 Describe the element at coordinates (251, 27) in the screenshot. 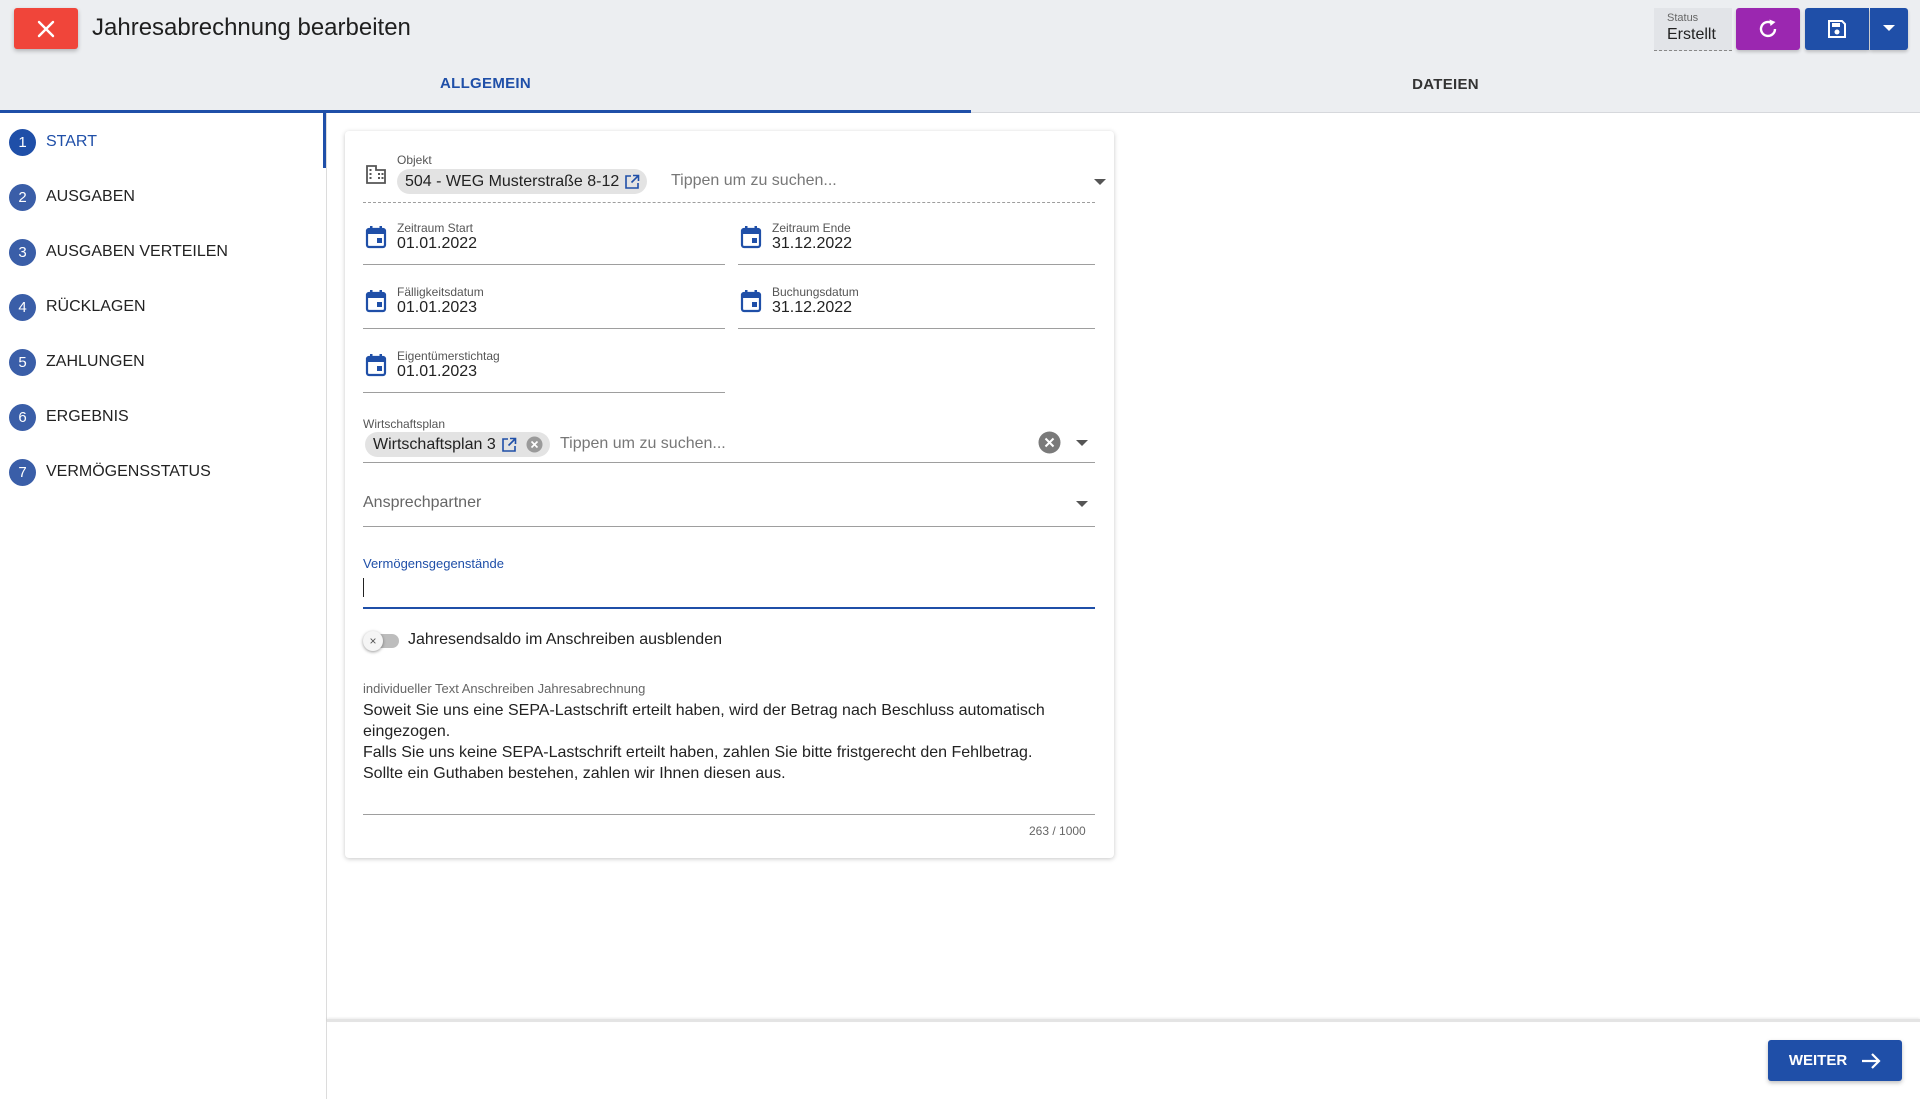

I see `page-title: Jahresabrechnung bearbeiten` at that location.